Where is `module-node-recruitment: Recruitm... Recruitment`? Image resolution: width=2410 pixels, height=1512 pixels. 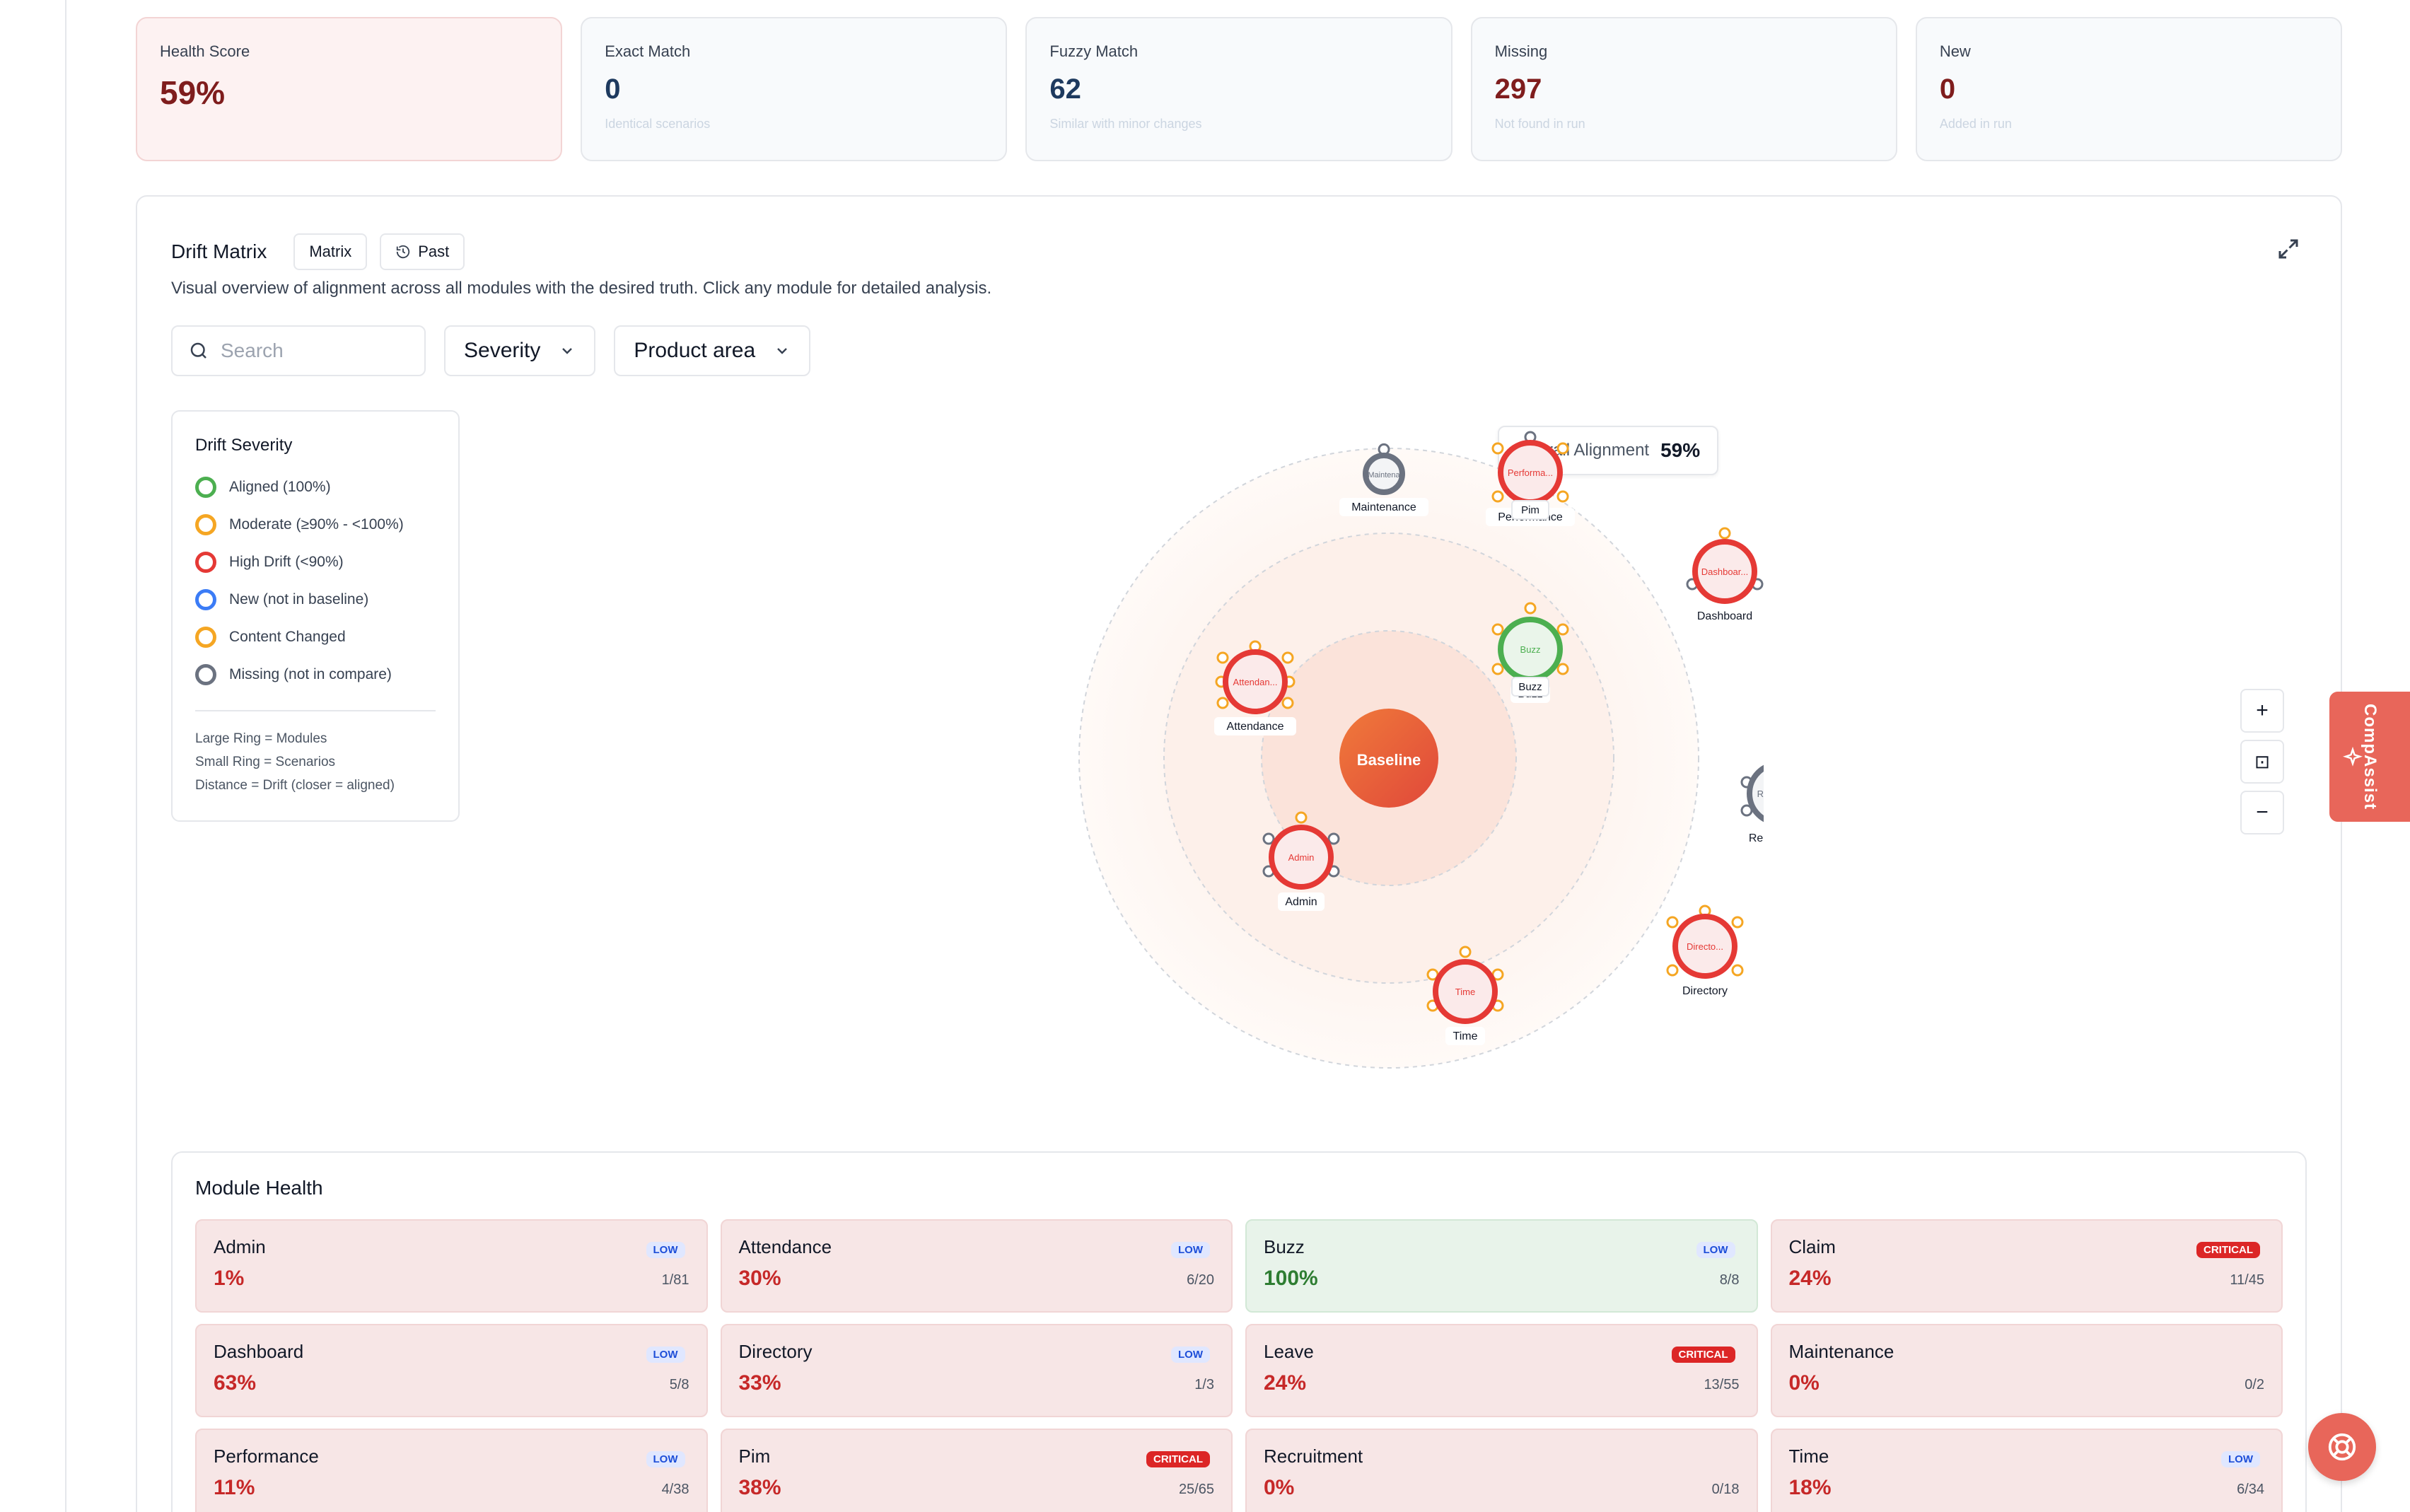
module-node-recruitment: Recruitm... Recruitment is located at coordinates (1749, 798).